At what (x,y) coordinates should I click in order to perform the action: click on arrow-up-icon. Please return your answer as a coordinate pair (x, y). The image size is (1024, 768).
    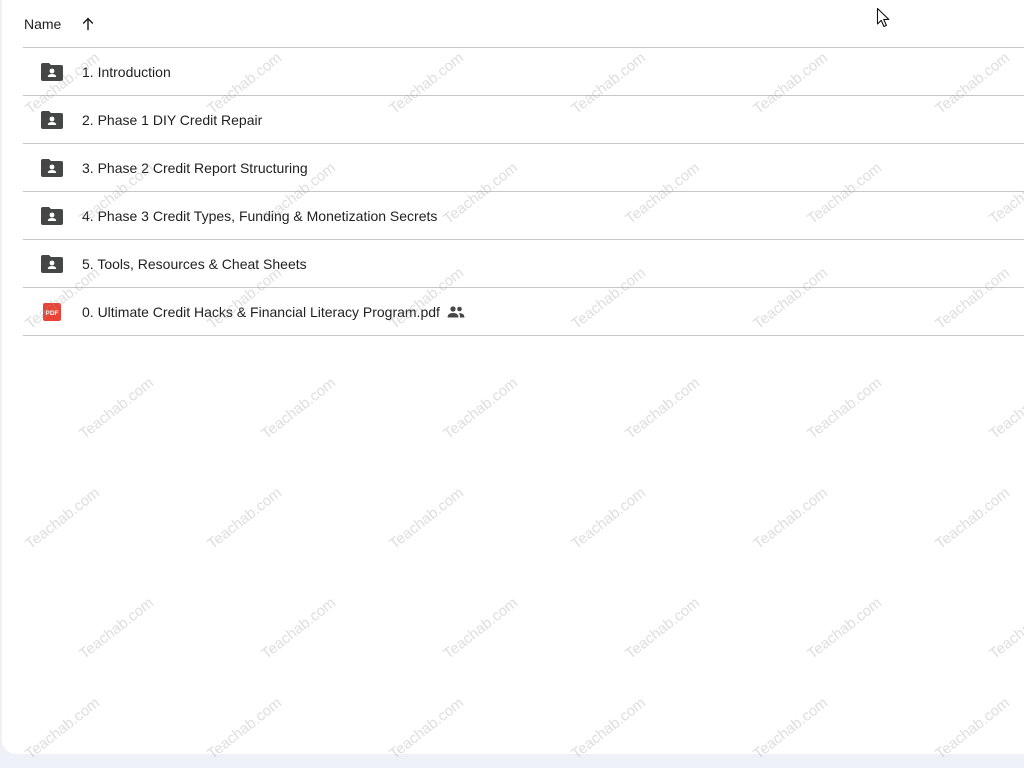
    Looking at the image, I should click on (88, 23).